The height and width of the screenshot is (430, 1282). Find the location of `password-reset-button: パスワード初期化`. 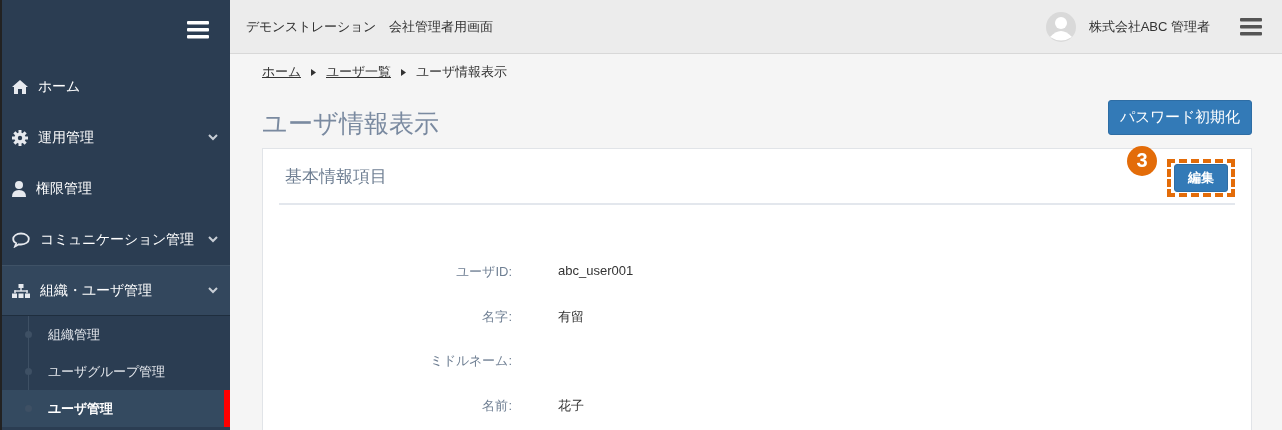

password-reset-button: パスワード初期化 is located at coordinates (1180, 117).